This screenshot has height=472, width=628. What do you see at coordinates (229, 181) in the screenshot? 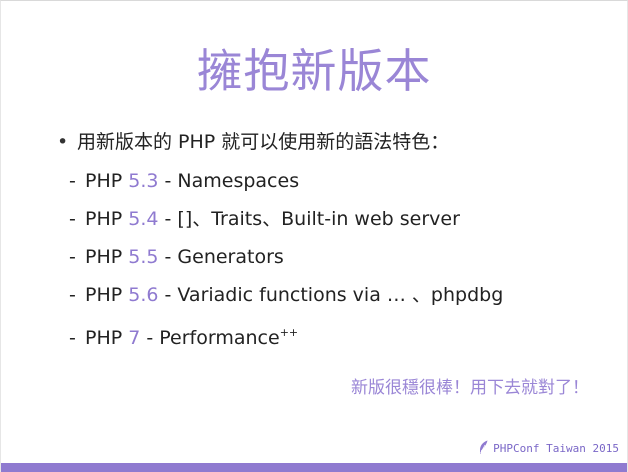
I see `item-desc: - Namespaces` at bounding box center [229, 181].